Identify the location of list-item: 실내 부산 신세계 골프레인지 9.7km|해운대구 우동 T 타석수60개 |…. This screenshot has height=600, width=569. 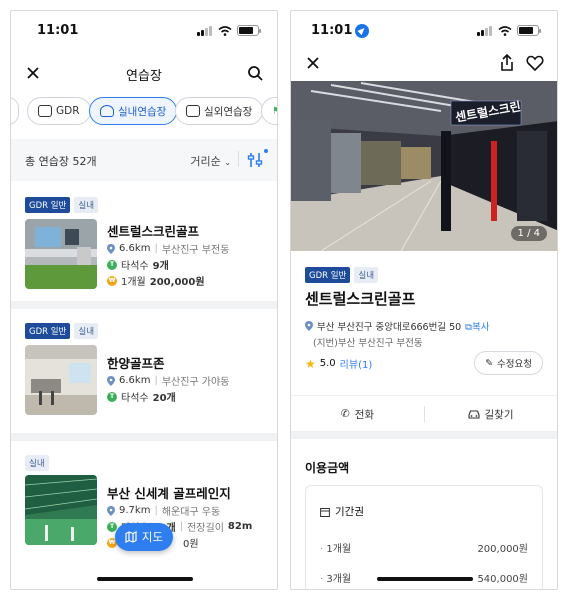
(144, 515).